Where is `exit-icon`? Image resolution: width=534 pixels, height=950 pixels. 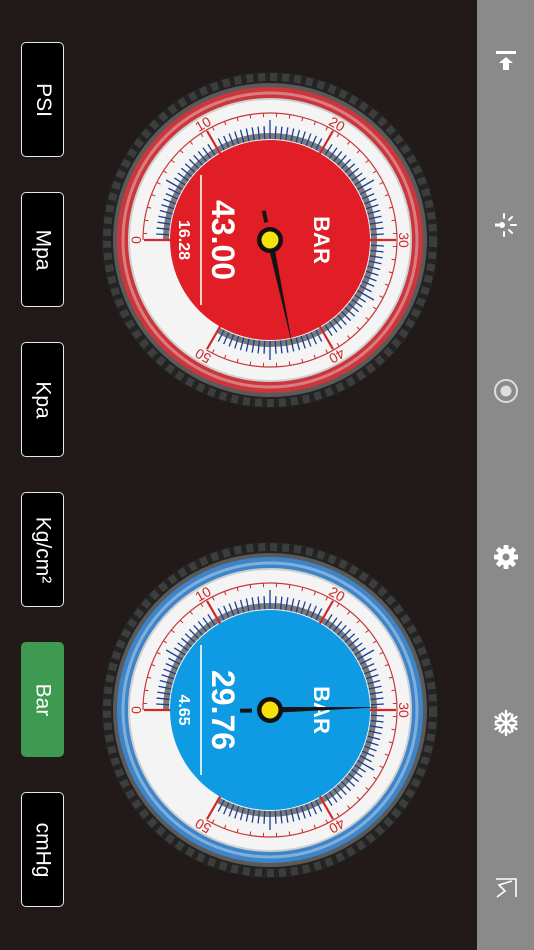
exit-icon is located at coordinates (505, 60).